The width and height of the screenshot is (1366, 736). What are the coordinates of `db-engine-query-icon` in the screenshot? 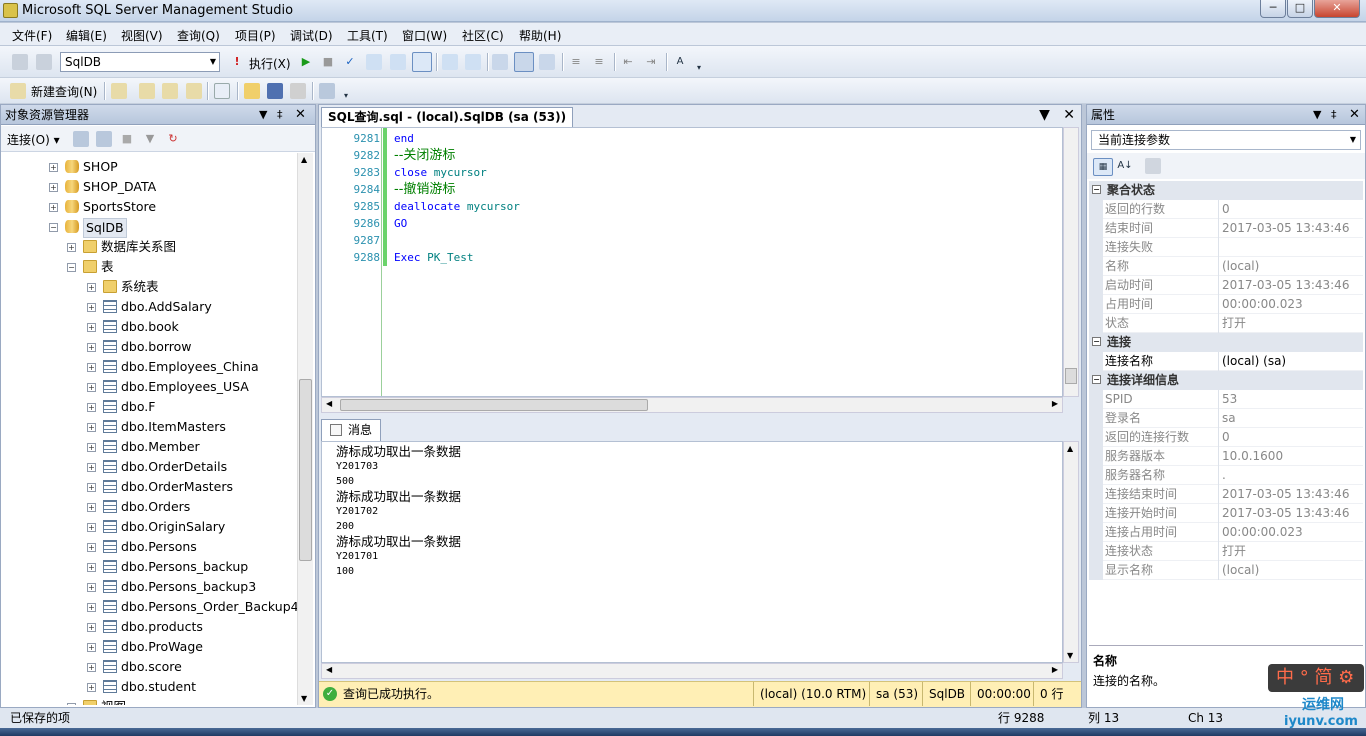 It's located at (119, 91).